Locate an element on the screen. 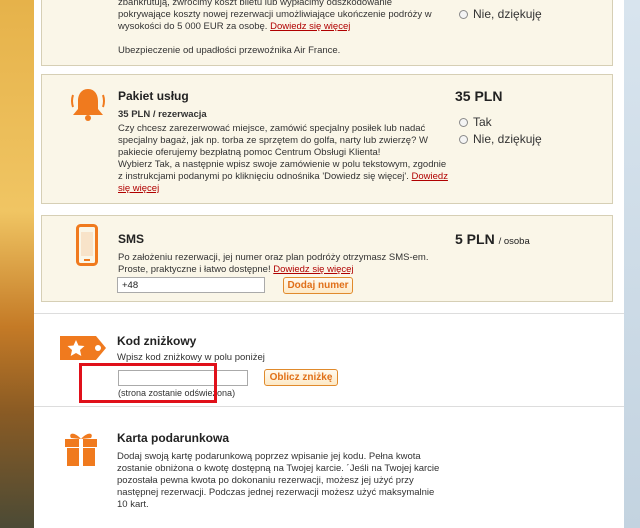 The width and height of the screenshot is (640, 528). gift-icon is located at coordinates (81, 449).